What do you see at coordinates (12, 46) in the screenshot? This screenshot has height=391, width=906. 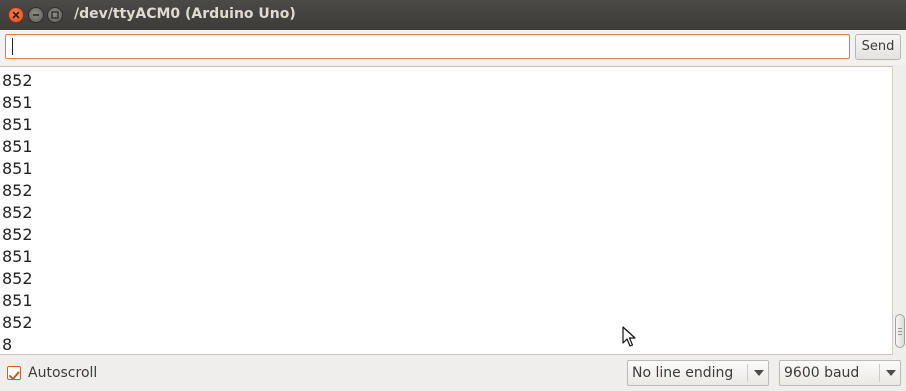 I see `text-caret` at bounding box center [12, 46].